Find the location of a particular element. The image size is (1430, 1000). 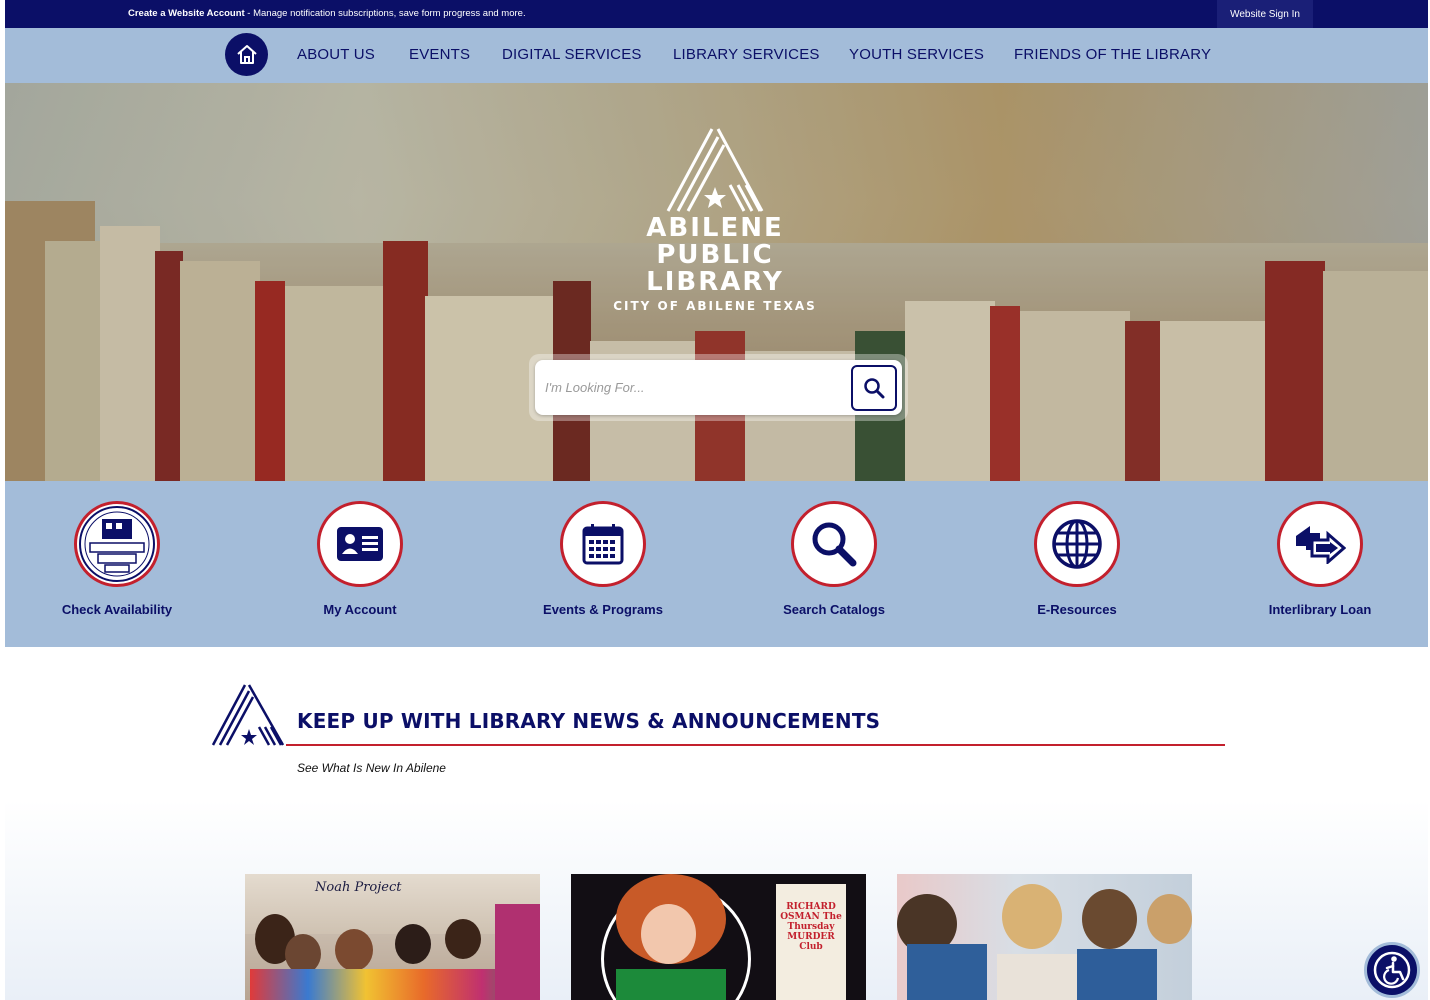

home-icon is located at coordinates (246, 54).